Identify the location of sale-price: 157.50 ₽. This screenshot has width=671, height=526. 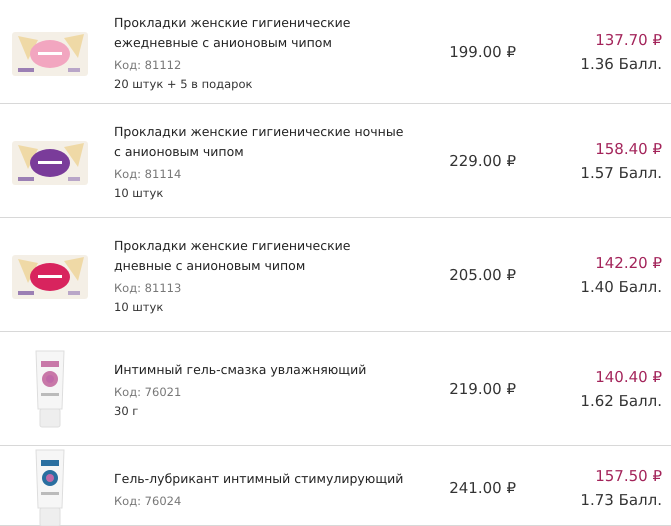
(628, 476).